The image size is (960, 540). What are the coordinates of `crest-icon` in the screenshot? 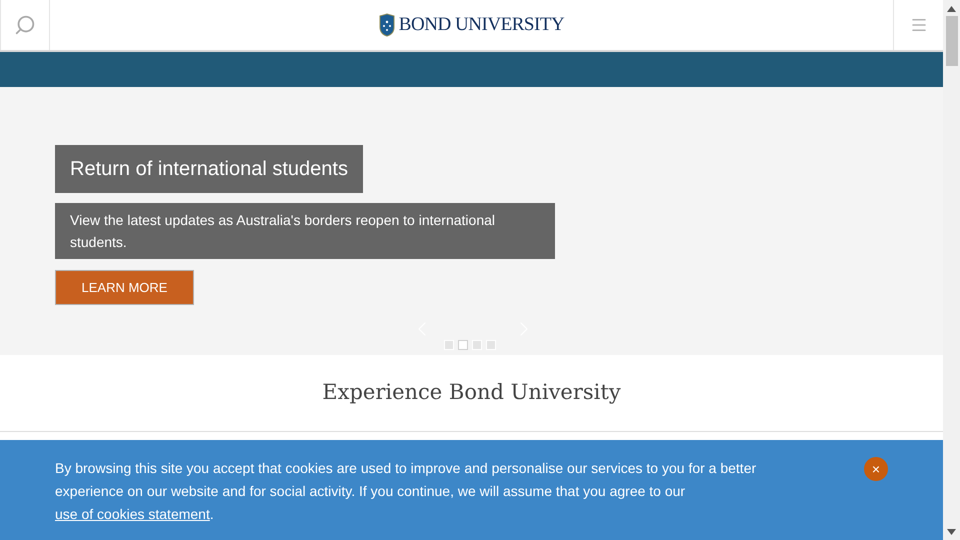 It's located at (386, 25).